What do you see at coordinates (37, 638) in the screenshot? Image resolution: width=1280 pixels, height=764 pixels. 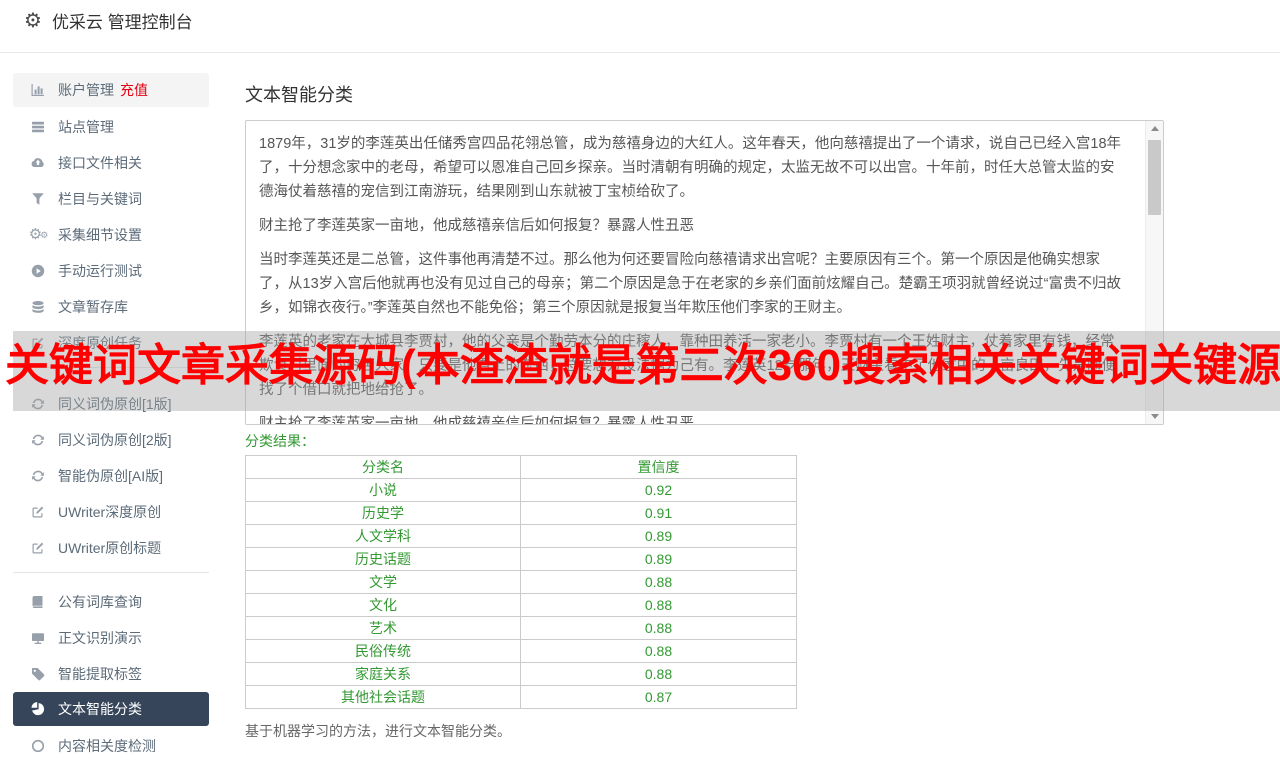 I see `monitor-icon` at bounding box center [37, 638].